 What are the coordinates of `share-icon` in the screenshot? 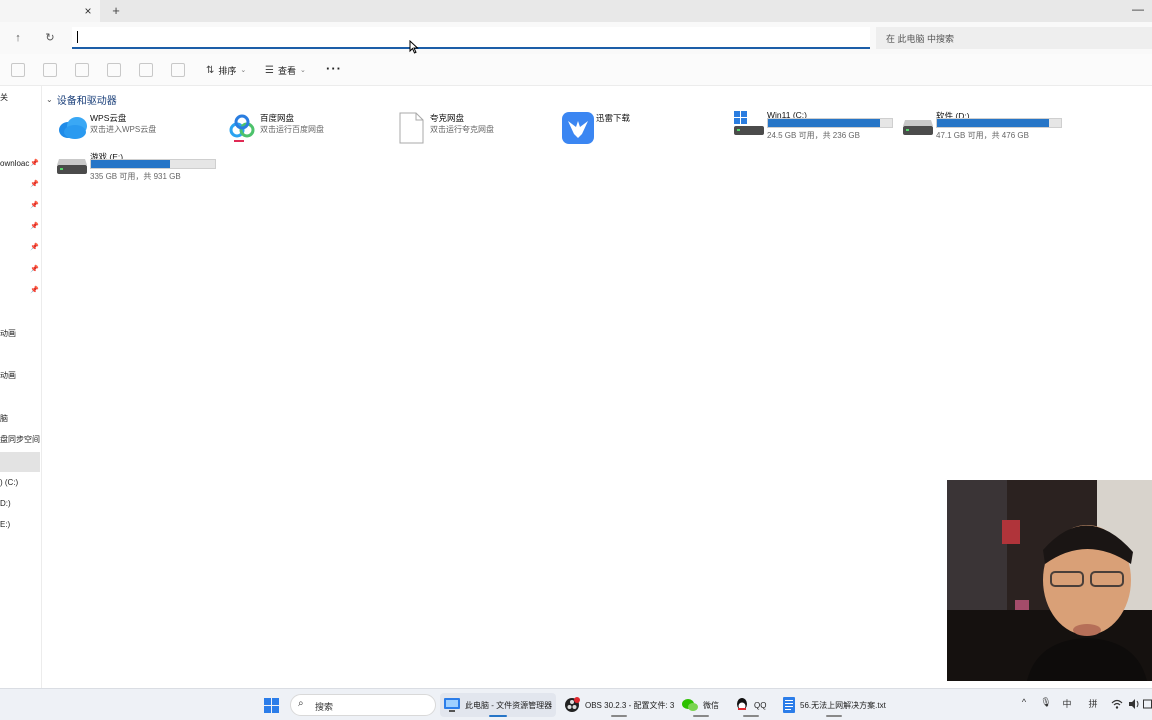 It's located at (146, 70).